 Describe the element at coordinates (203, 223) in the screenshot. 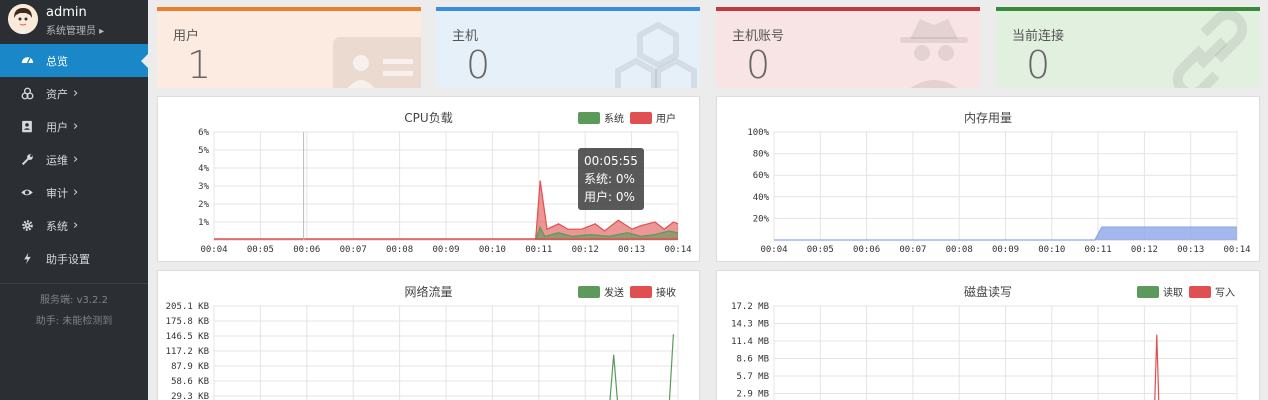

I see `y-tick-label: 1%` at that location.